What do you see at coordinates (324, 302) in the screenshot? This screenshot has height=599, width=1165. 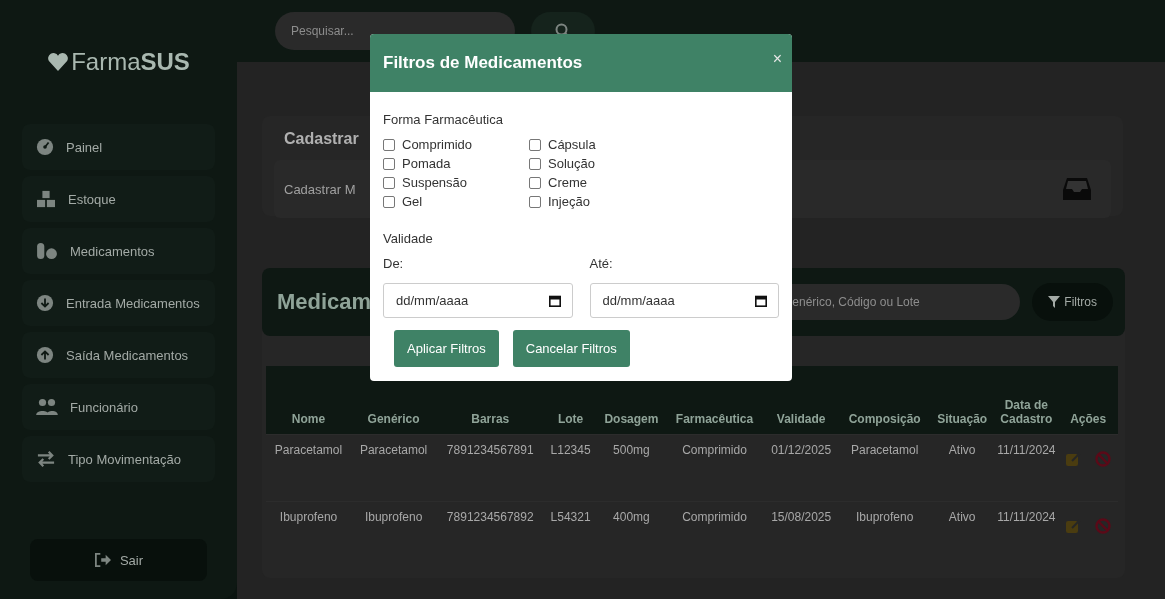 I see `panel-title: Medicam` at bounding box center [324, 302].